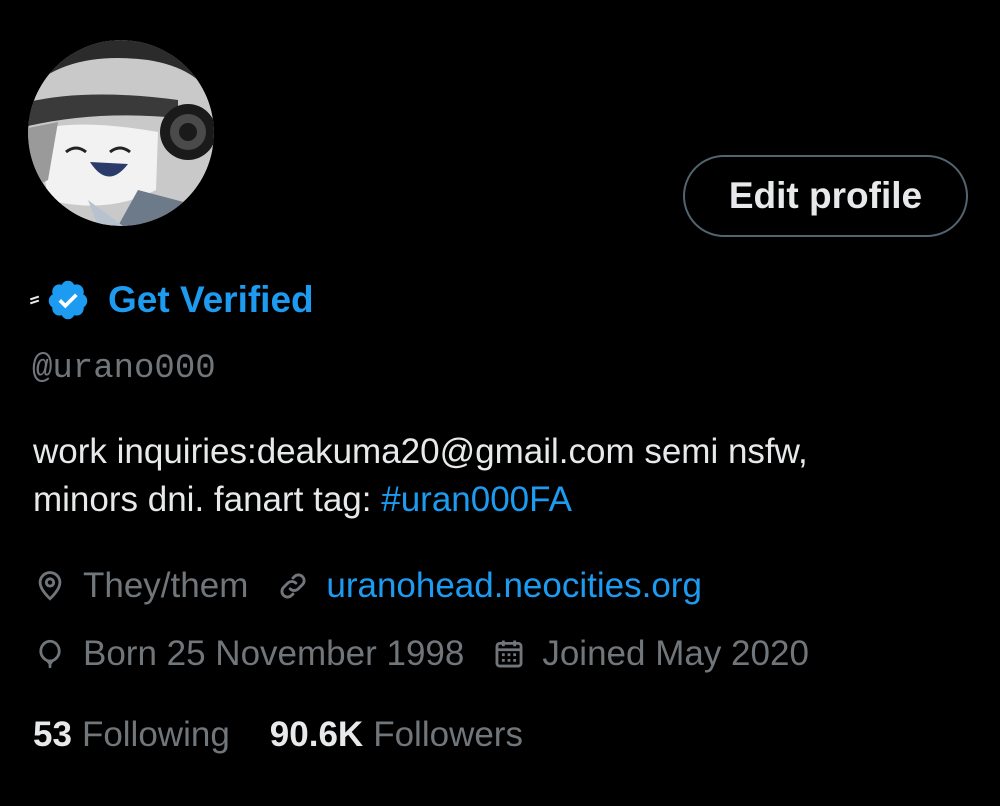 This screenshot has width=1000, height=806. I want to click on link-icon, so click(293, 586).